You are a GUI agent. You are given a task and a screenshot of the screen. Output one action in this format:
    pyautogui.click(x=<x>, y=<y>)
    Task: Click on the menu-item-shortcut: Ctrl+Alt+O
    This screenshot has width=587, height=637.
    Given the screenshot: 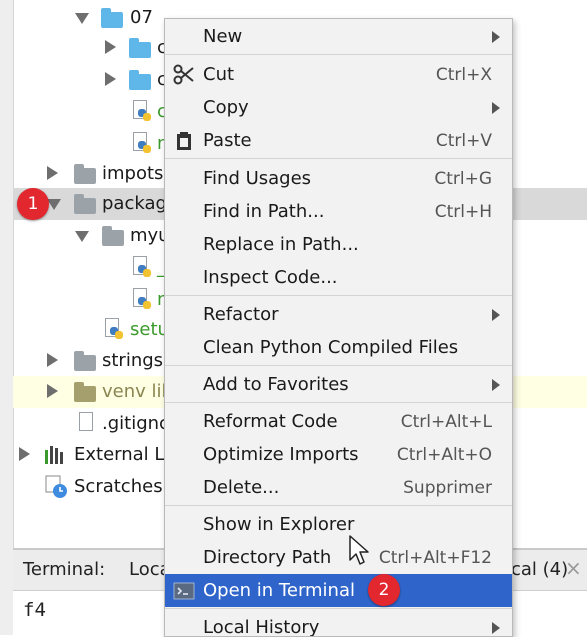 What is the action you would take?
    pyautogui.click(x=444, y=454)
    